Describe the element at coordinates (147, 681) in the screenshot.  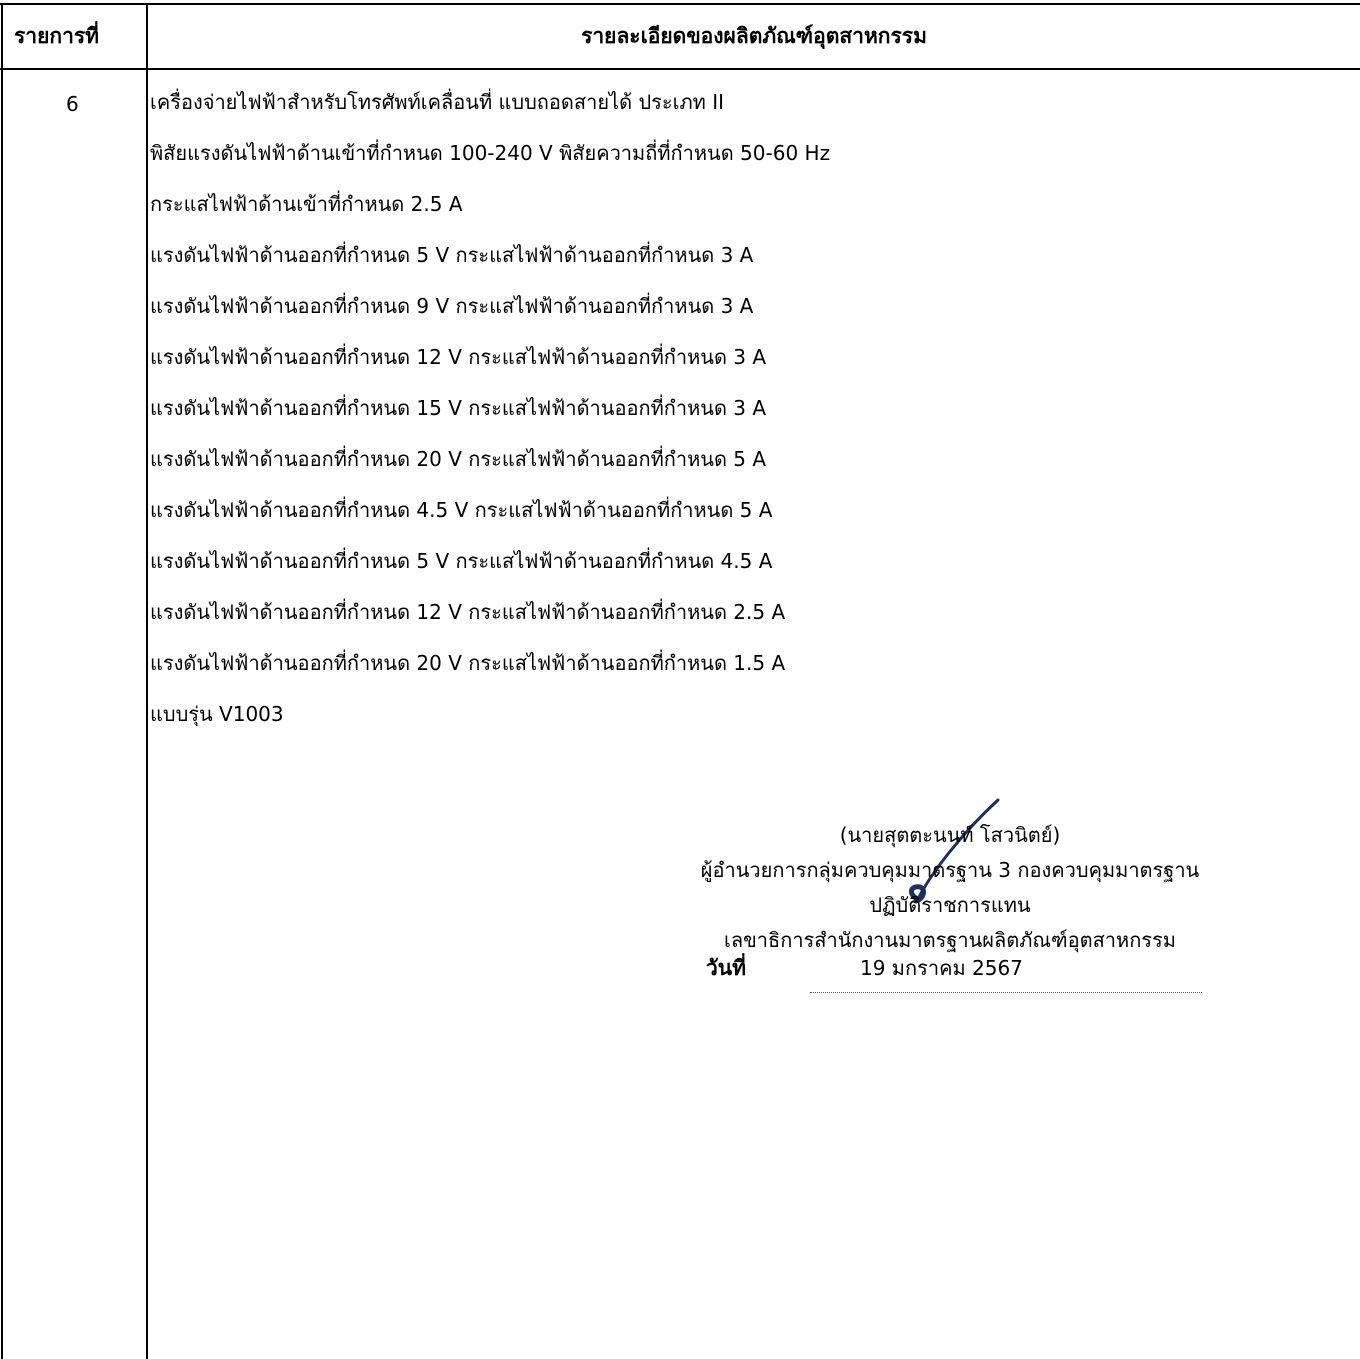
I see `column-divider` at that location.